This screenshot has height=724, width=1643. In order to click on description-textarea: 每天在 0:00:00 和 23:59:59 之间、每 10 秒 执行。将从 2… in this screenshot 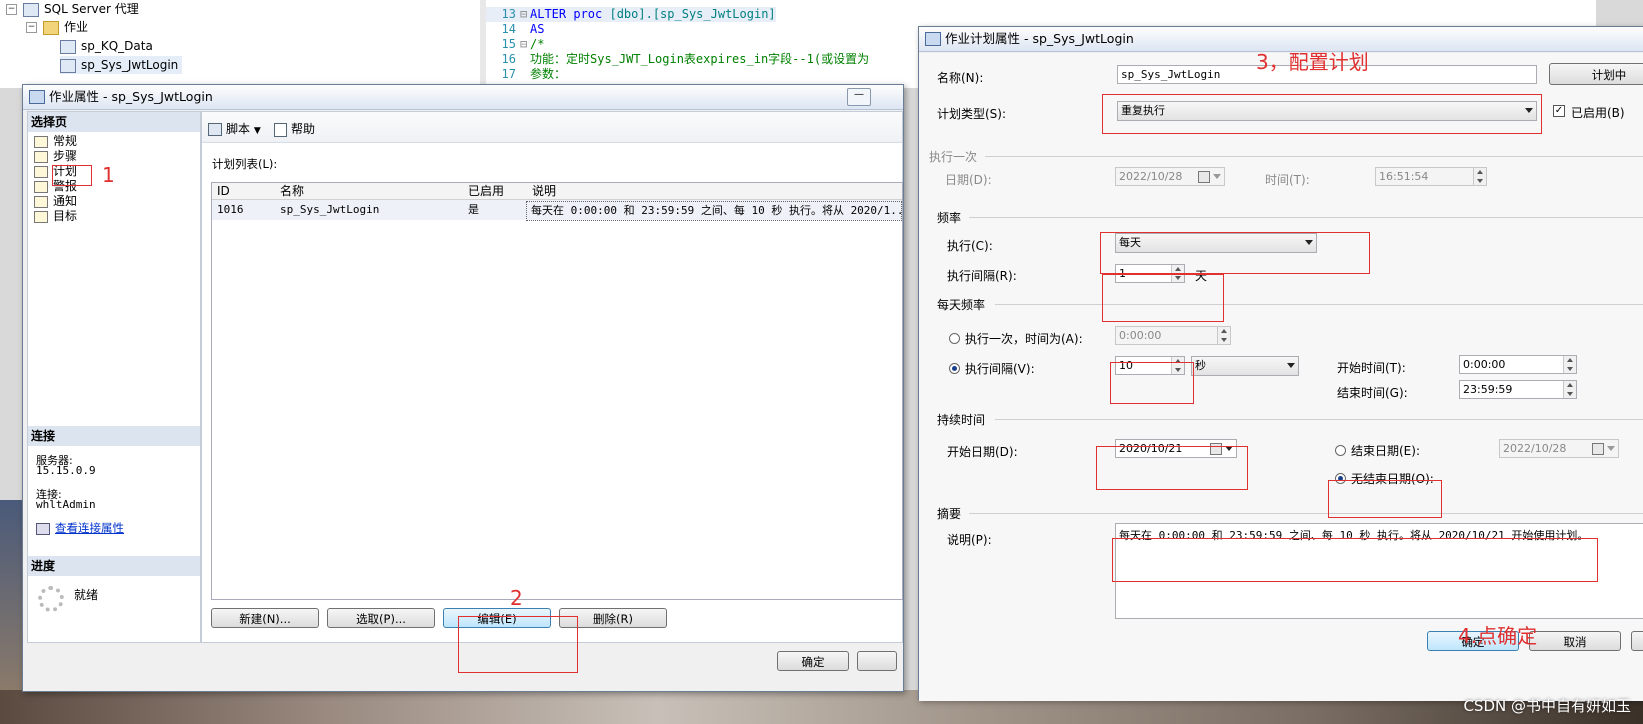, I will do `click(1379, 571)`.